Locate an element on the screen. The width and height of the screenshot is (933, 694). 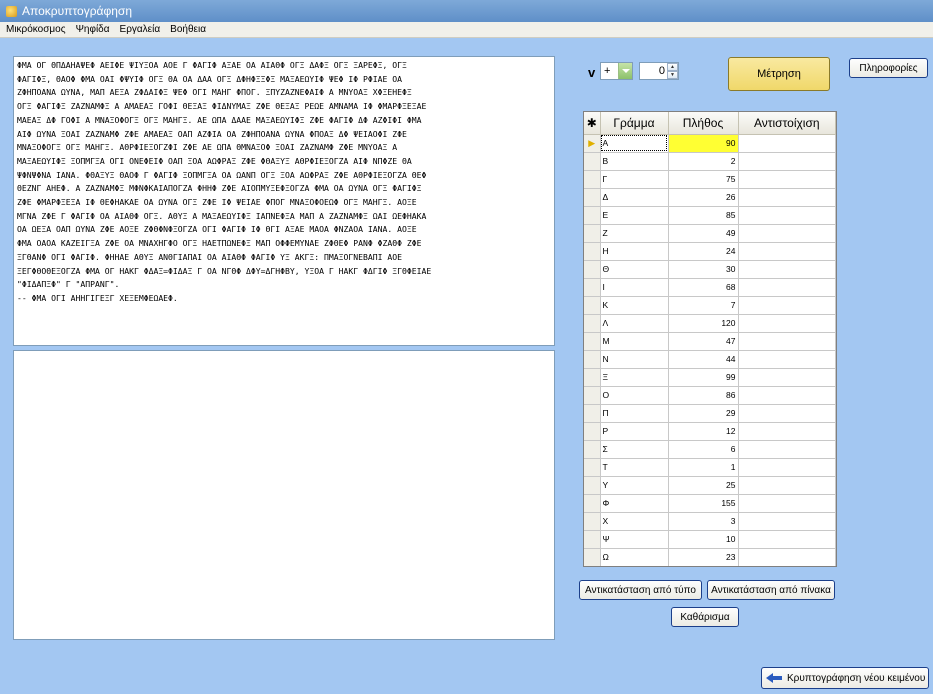
cell-count: 68 is located at coordinates (703, 287).